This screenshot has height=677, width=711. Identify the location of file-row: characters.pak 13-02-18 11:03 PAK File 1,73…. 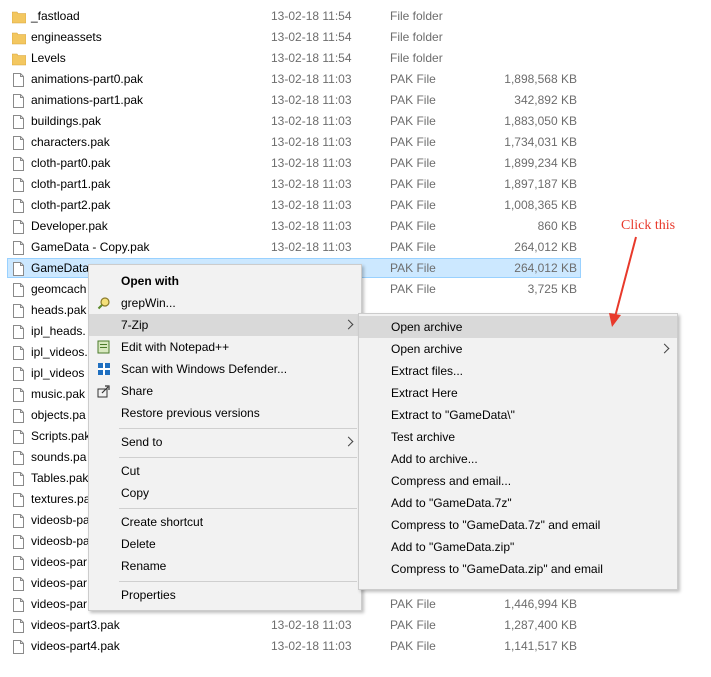
(355, 142).